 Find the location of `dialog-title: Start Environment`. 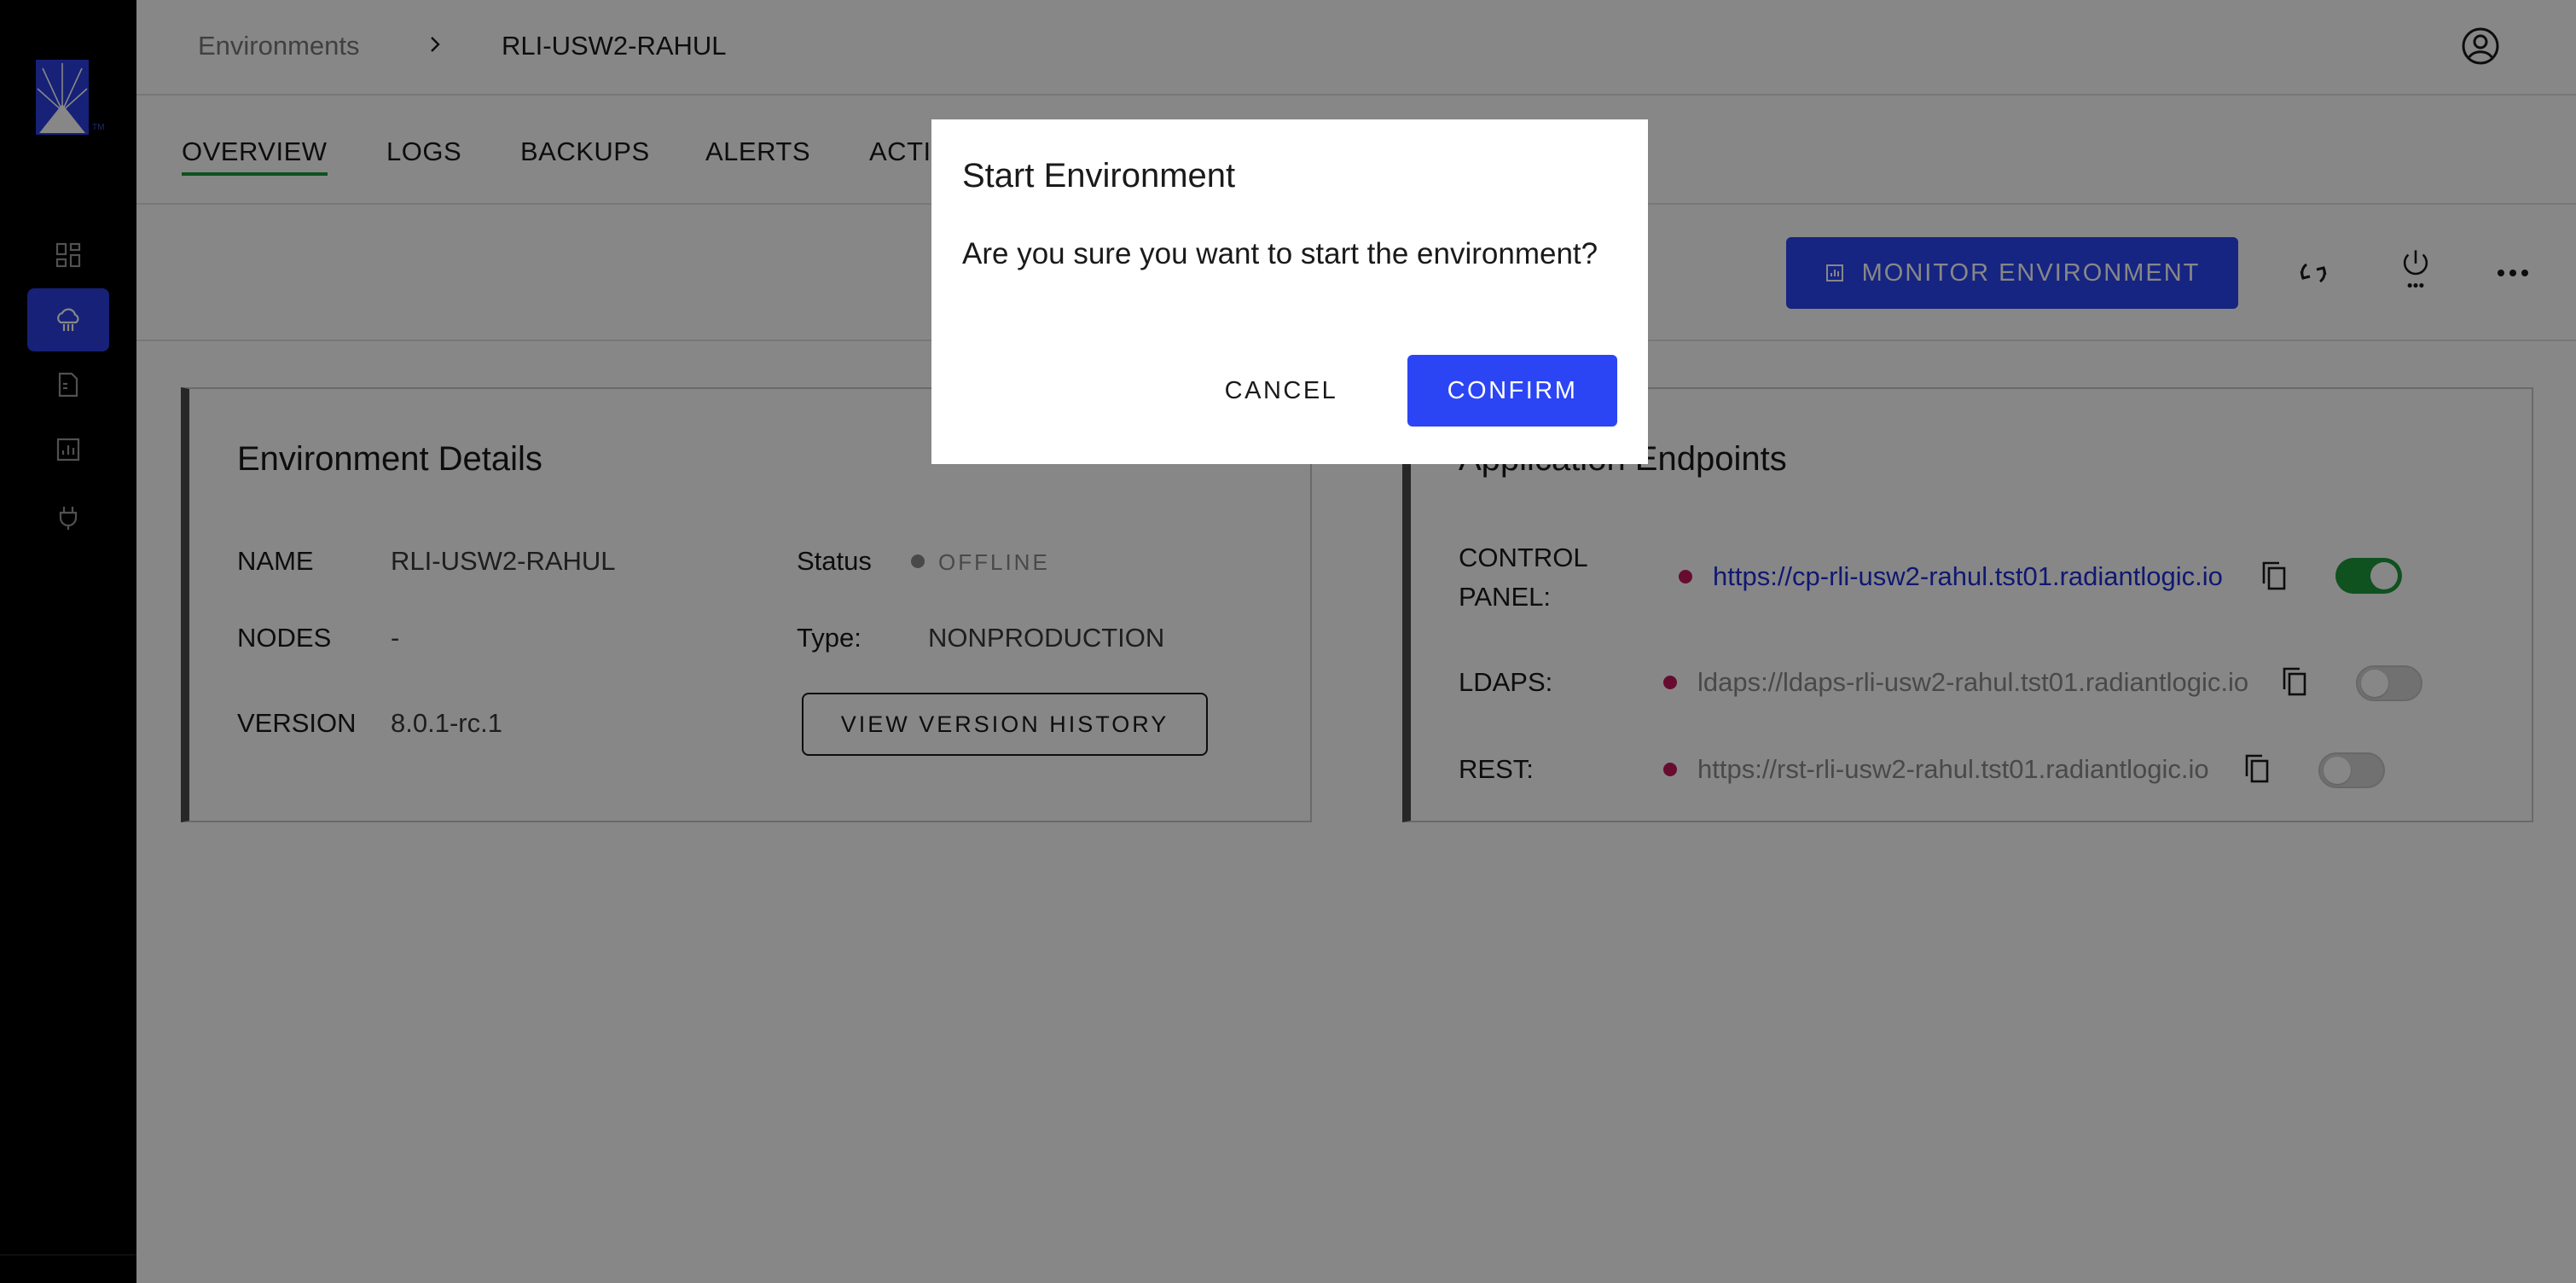

dialog-title: Start Environment is located at coordinates (1099, 175).